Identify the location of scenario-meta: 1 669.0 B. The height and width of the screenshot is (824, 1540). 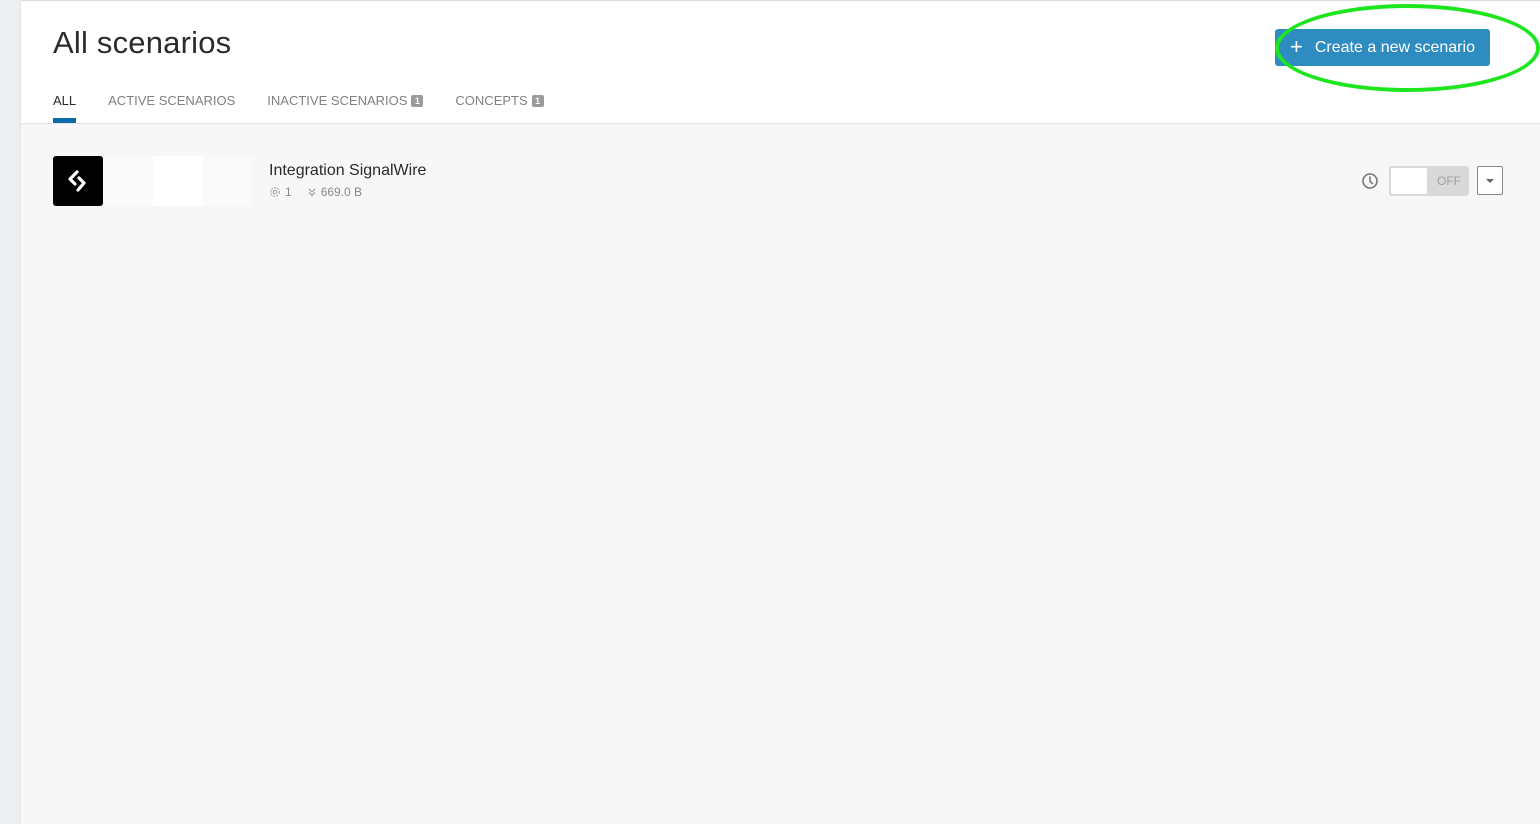
(323, 192).